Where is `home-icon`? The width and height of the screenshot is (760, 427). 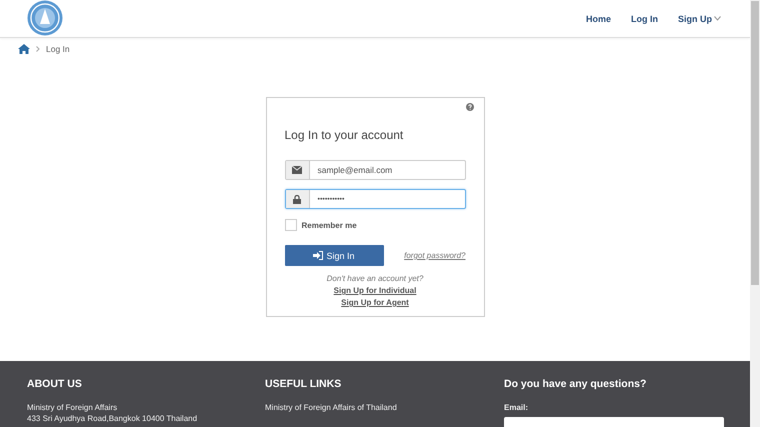 home-icon is located at coordinates (24, 49).